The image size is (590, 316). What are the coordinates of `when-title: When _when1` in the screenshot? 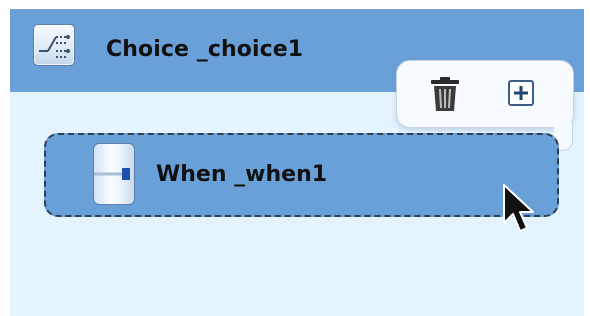 It's located at (242, 174).